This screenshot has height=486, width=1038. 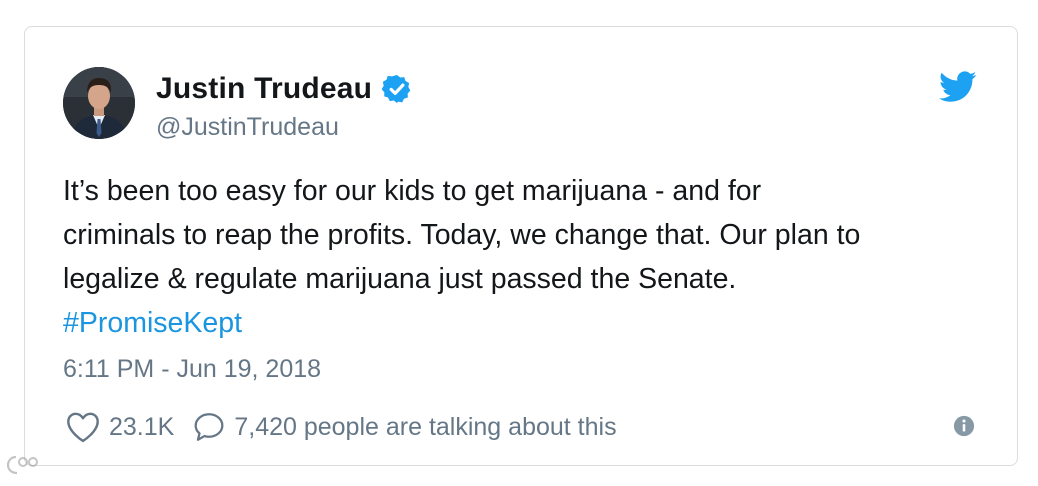 What do you see at coordinates (958, 87) in the screenshot?
I see `twitter-bird-icon` at bounding box center [958, 87].